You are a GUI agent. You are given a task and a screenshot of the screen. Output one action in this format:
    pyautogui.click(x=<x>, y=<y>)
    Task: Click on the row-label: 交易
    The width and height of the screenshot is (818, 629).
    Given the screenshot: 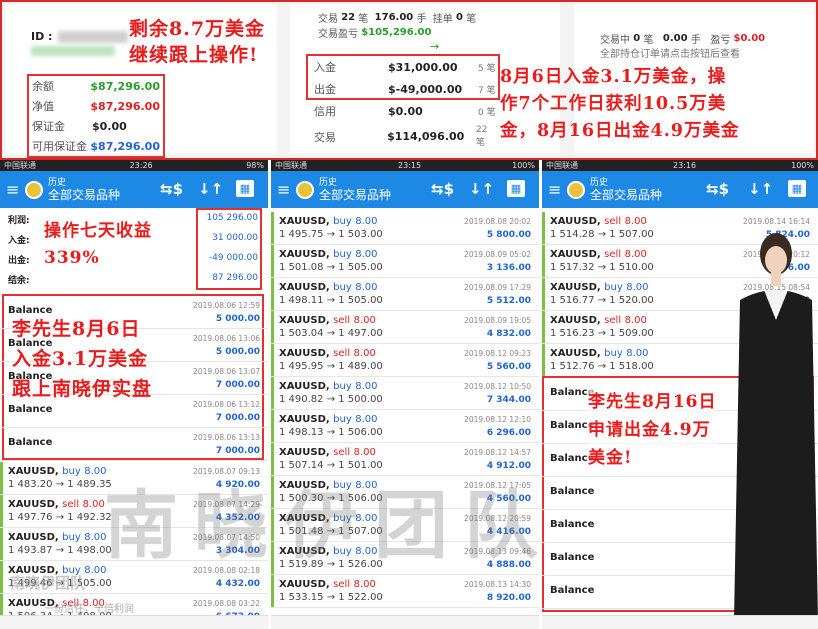 What is the action you would take?
    pyautogui.click(x=325, y=137)
    